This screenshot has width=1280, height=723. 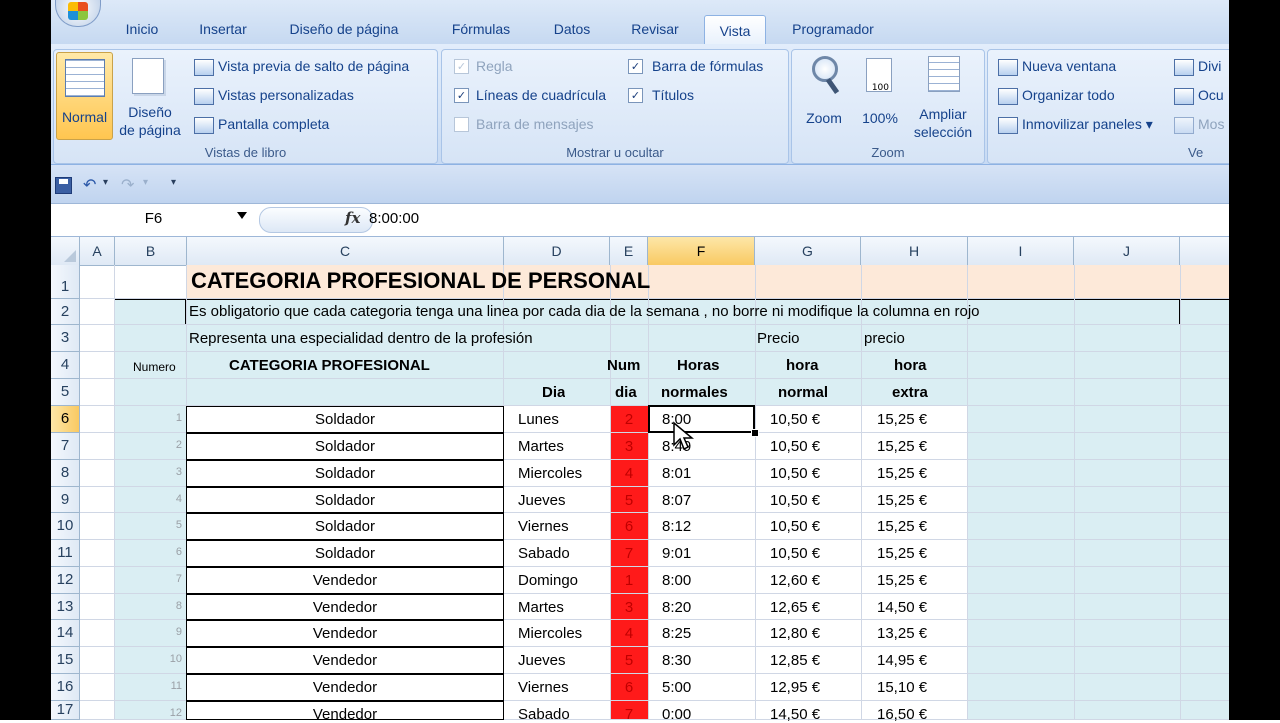 I want to click on cell-precio-normal: 12,85 €, so click(x=795, y=660).